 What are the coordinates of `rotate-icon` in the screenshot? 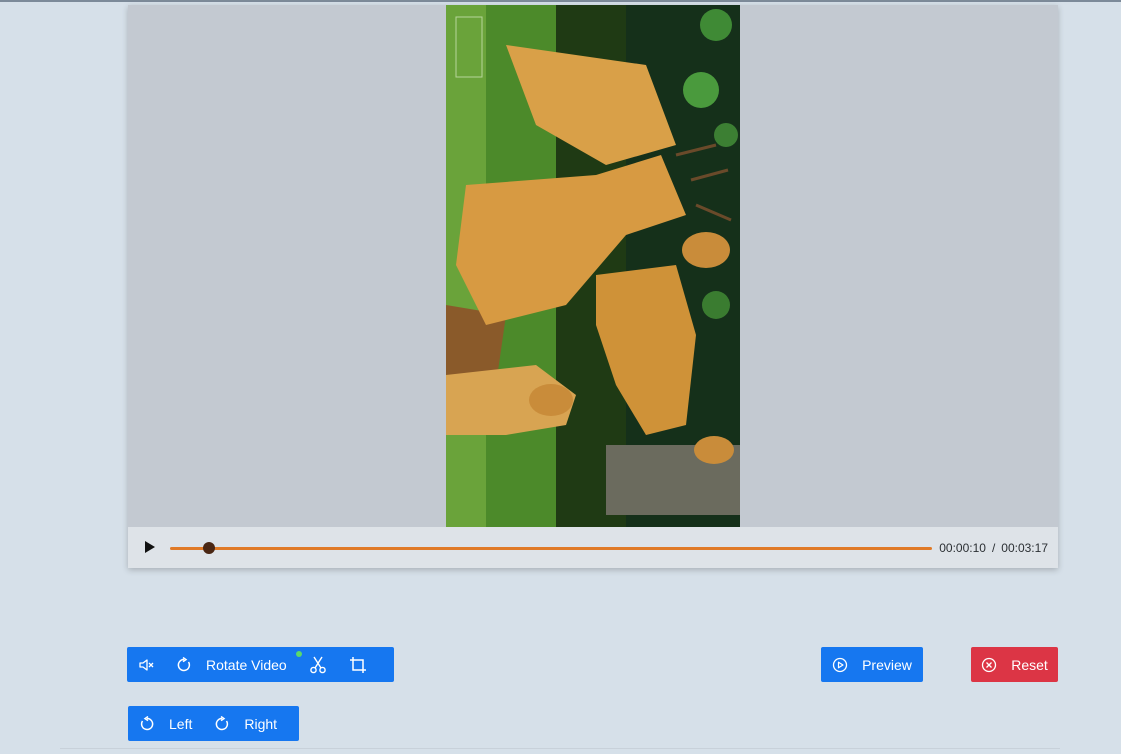 It's located at (184, 663).